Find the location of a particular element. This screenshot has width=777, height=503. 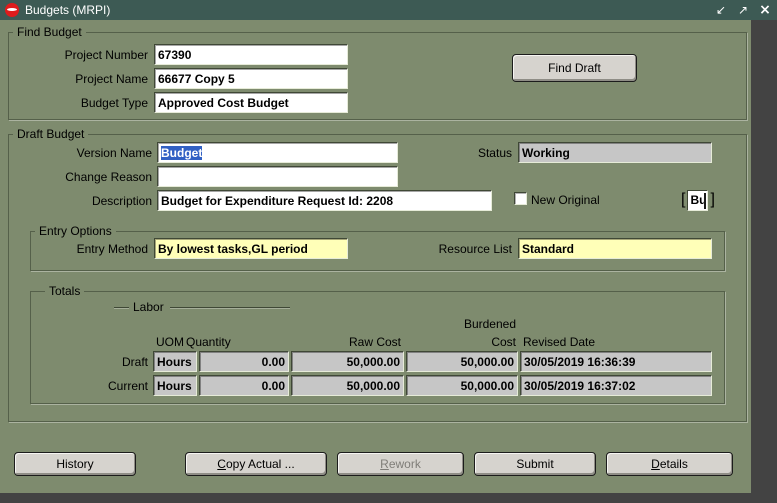

current-quantity-field: 0.00 is located at coordinates (244, 385).